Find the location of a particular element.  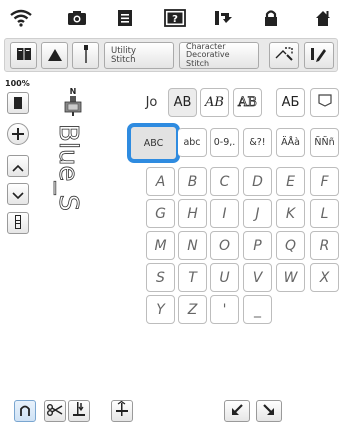

character-key: W is located at coordinates (290, 277).